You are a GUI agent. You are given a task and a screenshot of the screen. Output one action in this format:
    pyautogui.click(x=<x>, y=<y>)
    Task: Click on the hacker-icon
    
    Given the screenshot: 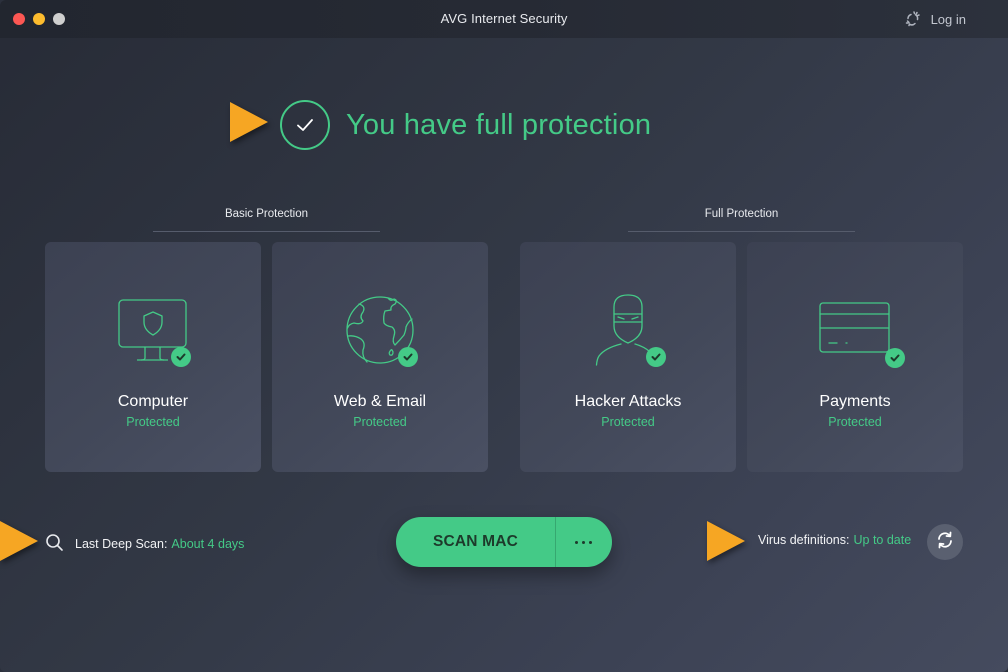 What is the action you would take?
    pyautogui.click(x=628, y=330)
    